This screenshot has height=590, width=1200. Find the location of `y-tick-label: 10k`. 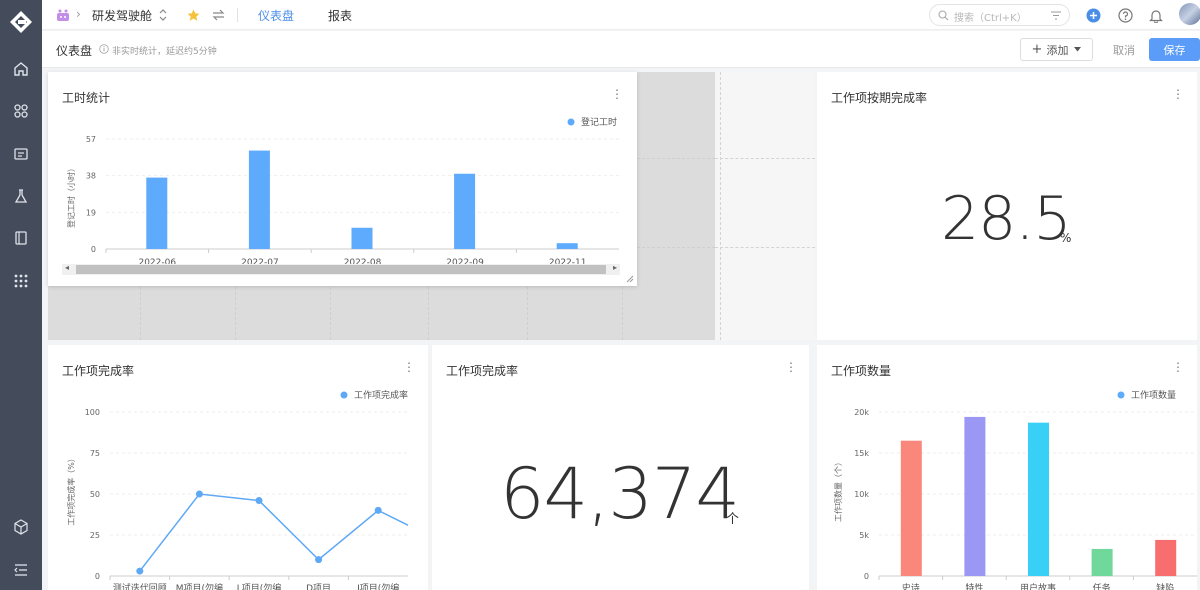

y-tick-label: 10k is located at coordinates (861, 494).